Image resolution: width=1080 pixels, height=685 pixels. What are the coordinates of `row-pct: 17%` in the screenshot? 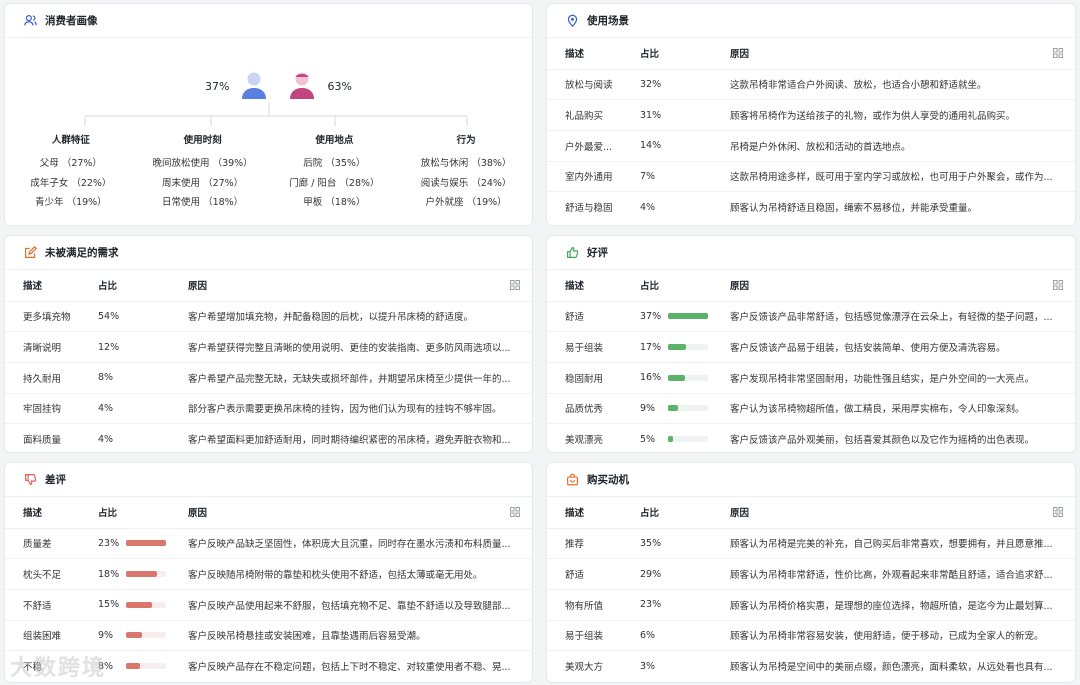 It's located at (651, 347).